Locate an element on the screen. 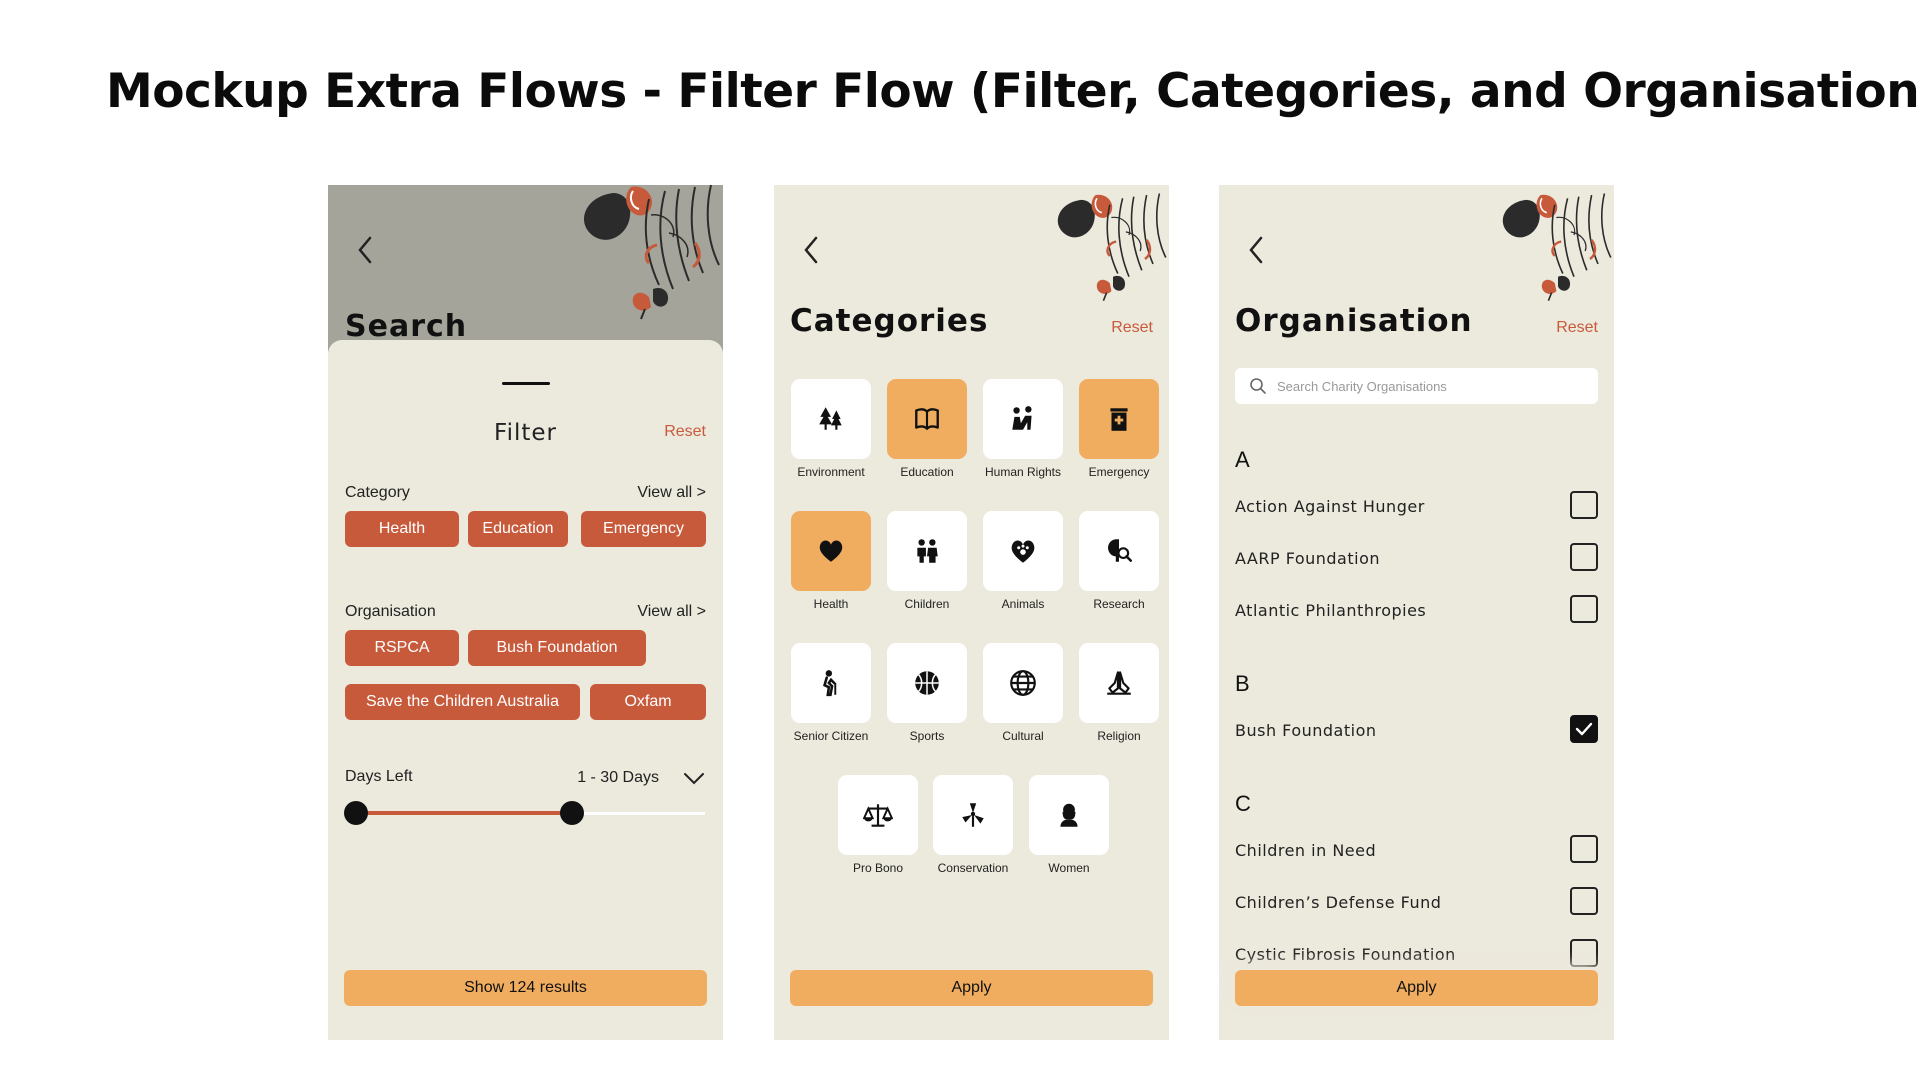 Image resolution: width=1920 pixels, height=1080 pixels. search-box is located at coordinates (1416, 386).